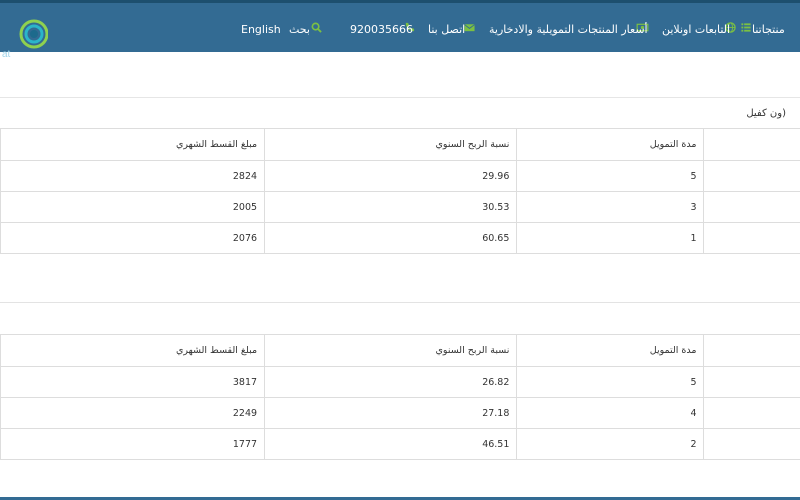  What do you see at coordinates (610, 207) in the screenshot?
I see `duration: 3` at bounding box center [610, 207].